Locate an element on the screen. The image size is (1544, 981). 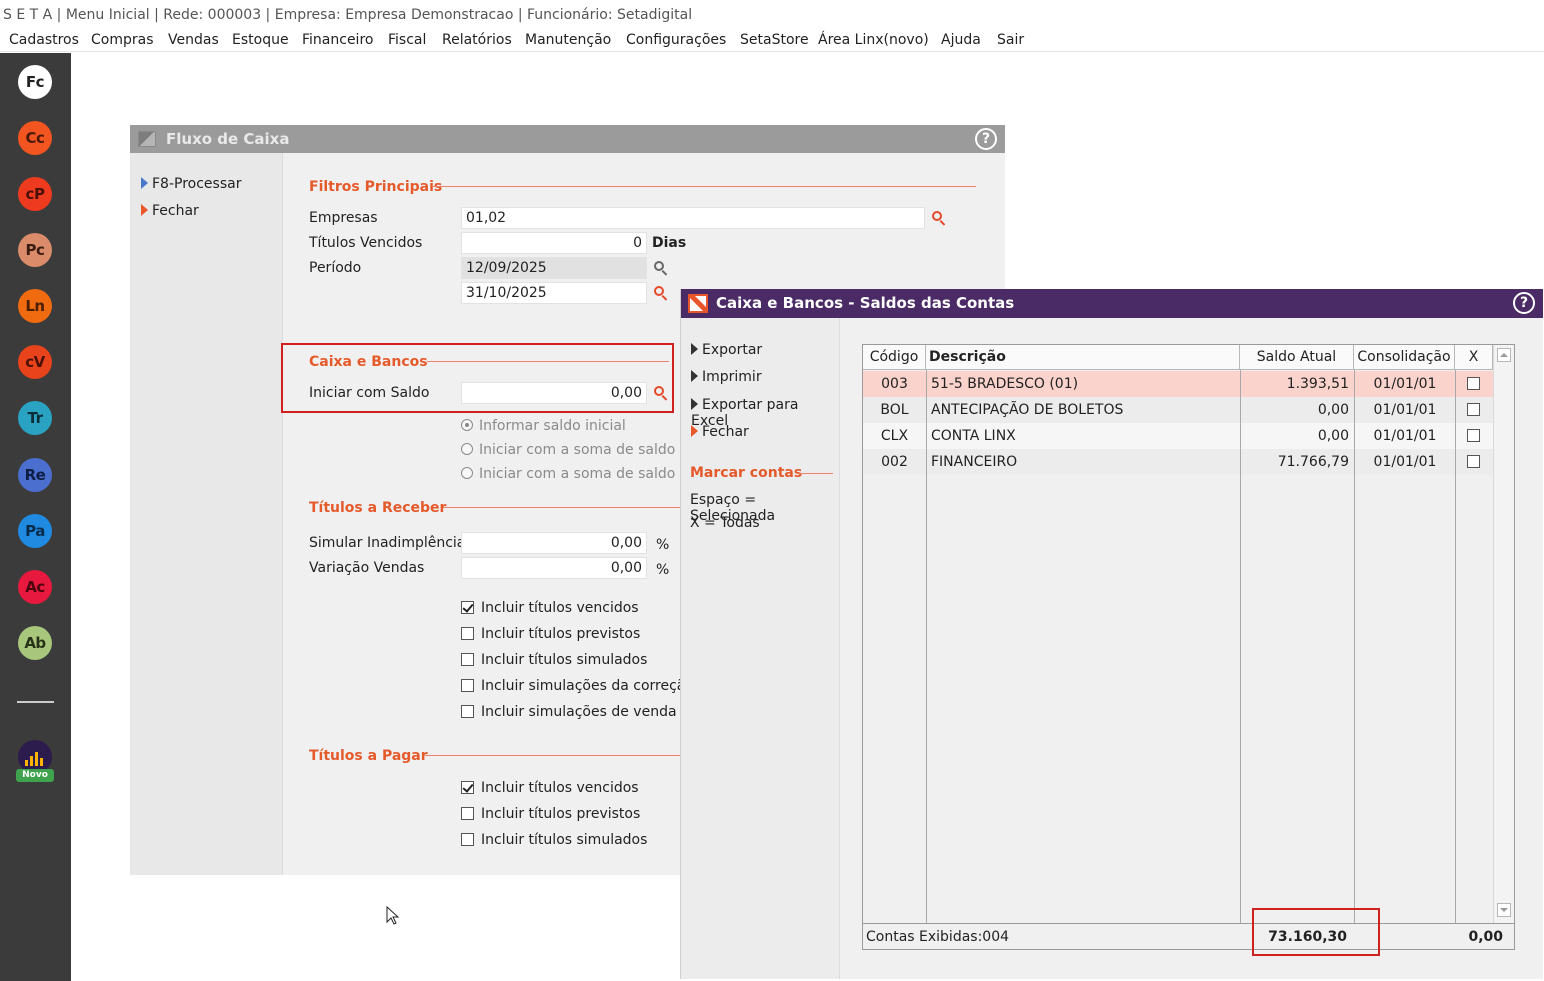
simular-inadimplencia-label: Simular Inadimplência is located at coordinates (387, 543).